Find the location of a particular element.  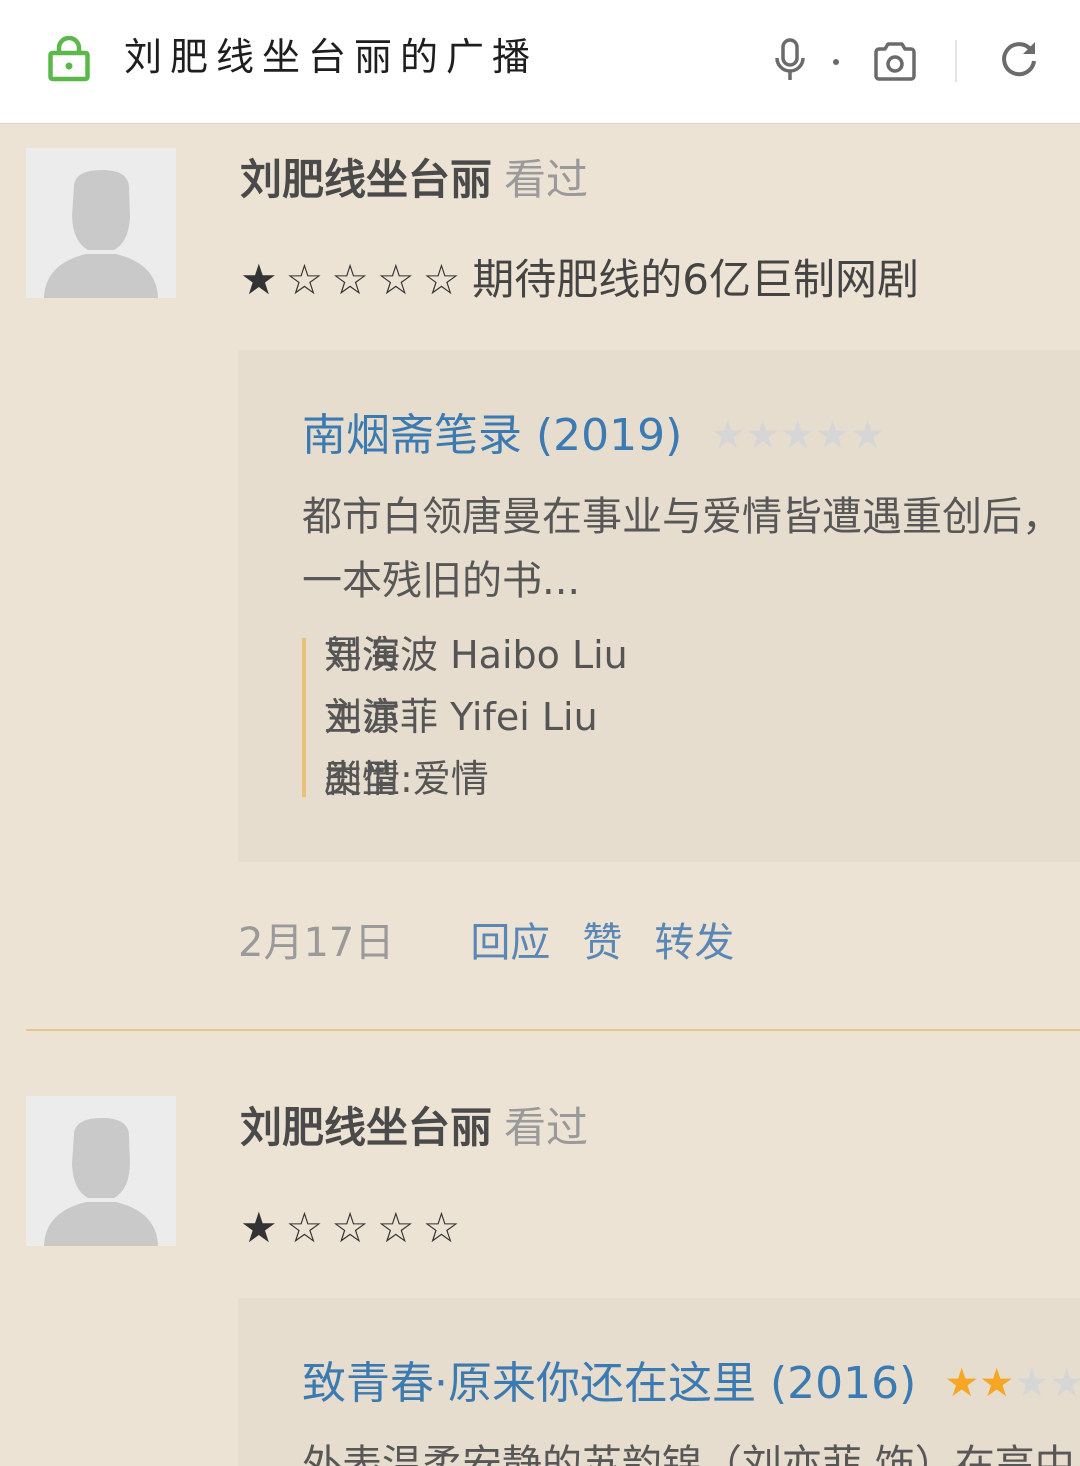

mic-icon is located at coordinates (790, 60).